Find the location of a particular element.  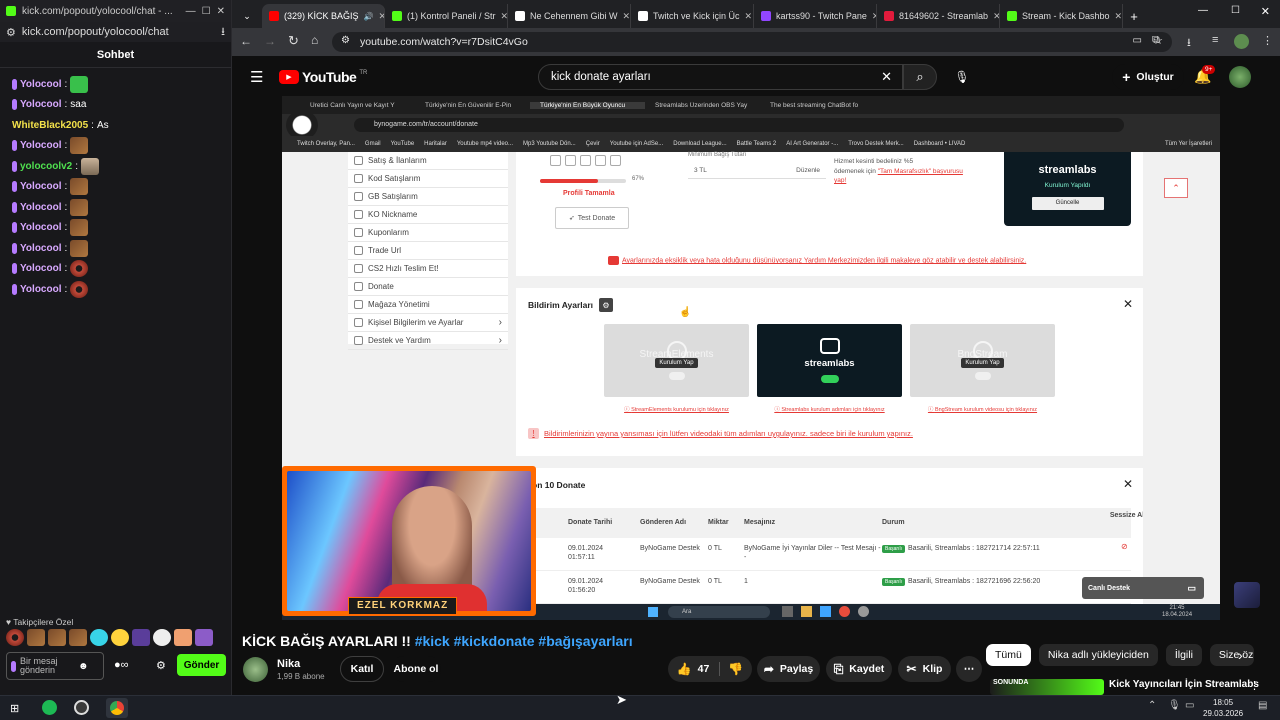

back-icon: ← is located at coordinates (246, 41).